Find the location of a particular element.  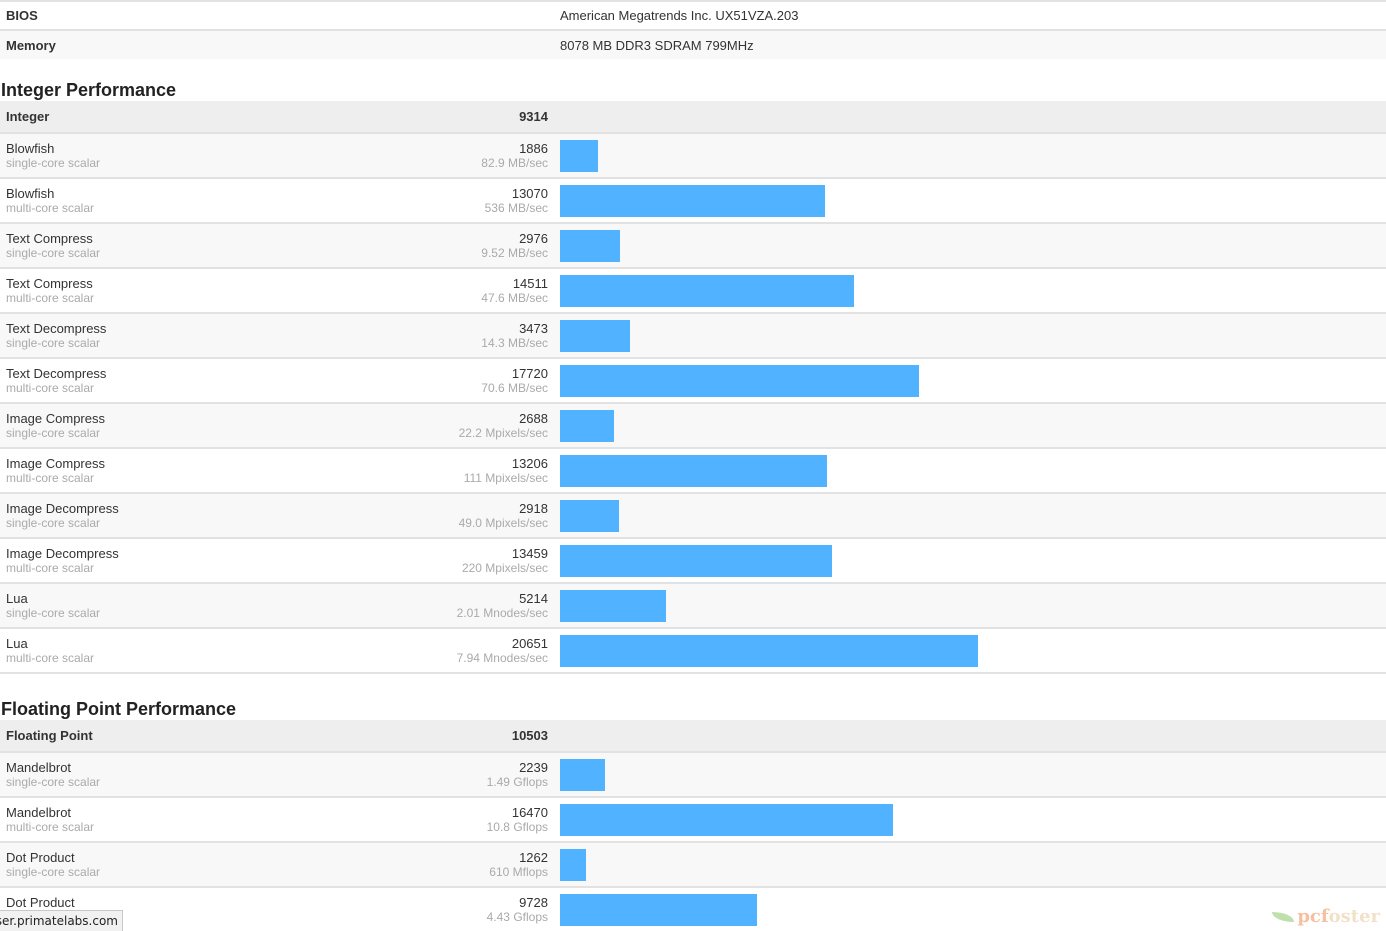

benchmark-rate: 9.52 MB/sec is located at coordinates (514, 253).